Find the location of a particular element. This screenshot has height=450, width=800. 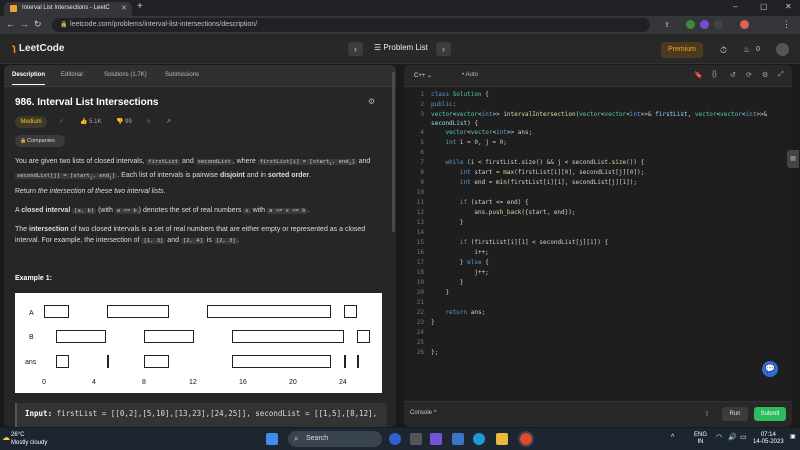

submit-button: Submit is located at coordinates (770, 414).